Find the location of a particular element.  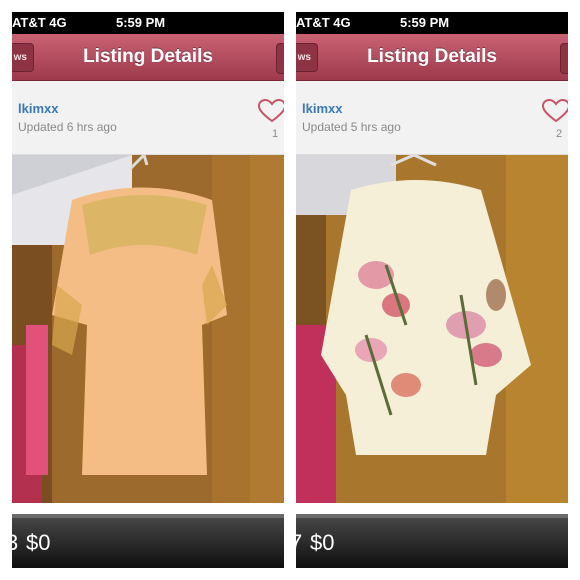

seller-bar: lkimxx Updated 5 hrs ago 2 is located at coordinates (432, 118).